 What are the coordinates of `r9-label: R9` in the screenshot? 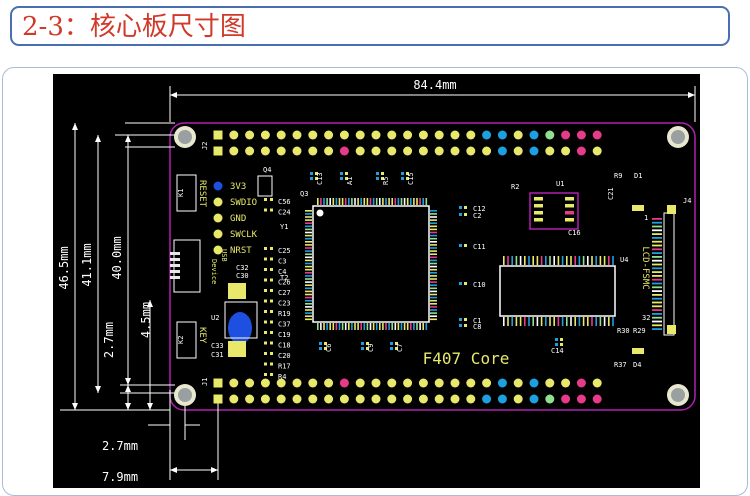 It's located at (618, 176).